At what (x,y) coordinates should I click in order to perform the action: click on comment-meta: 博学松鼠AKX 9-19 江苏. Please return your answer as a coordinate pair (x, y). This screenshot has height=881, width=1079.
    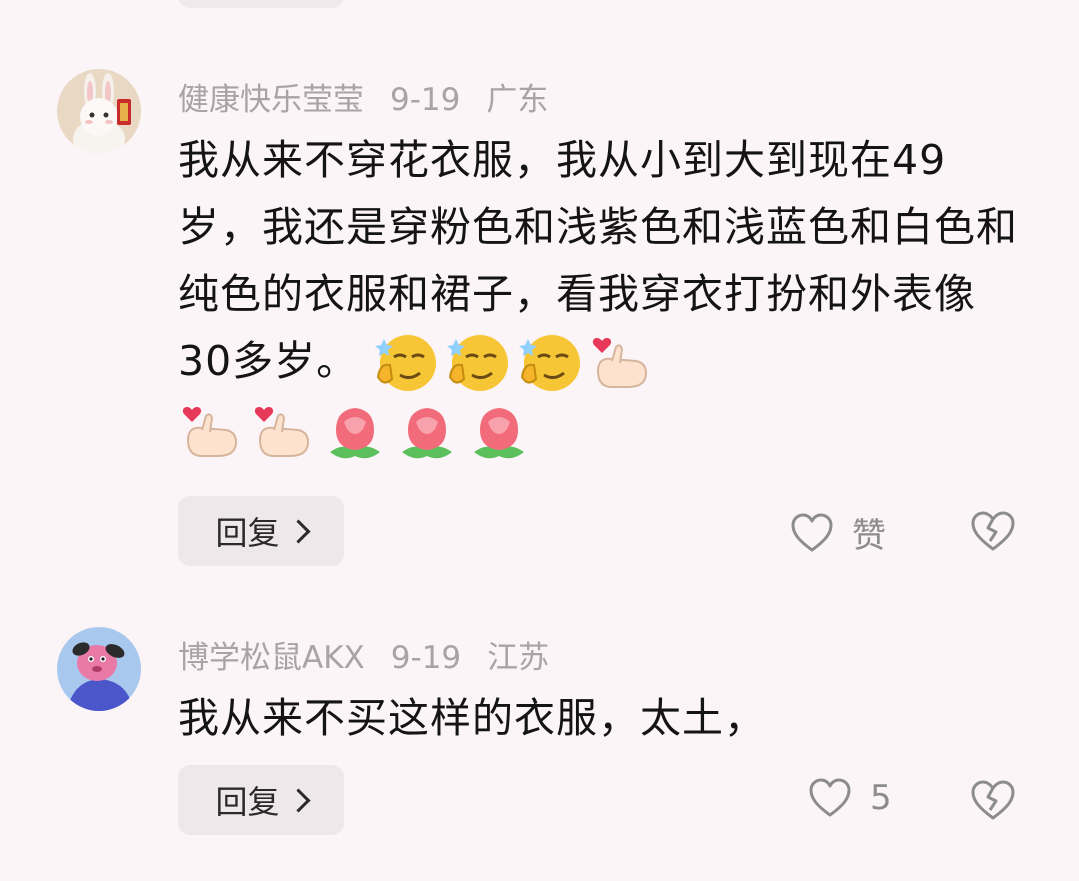
    Looking at the image, I should click on (376, 654).